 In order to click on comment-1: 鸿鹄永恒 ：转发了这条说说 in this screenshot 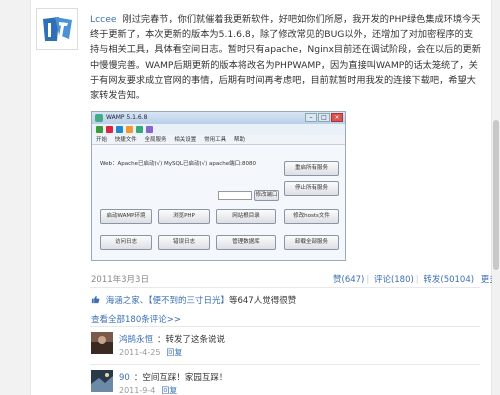, I will do `click(172, 339)`.